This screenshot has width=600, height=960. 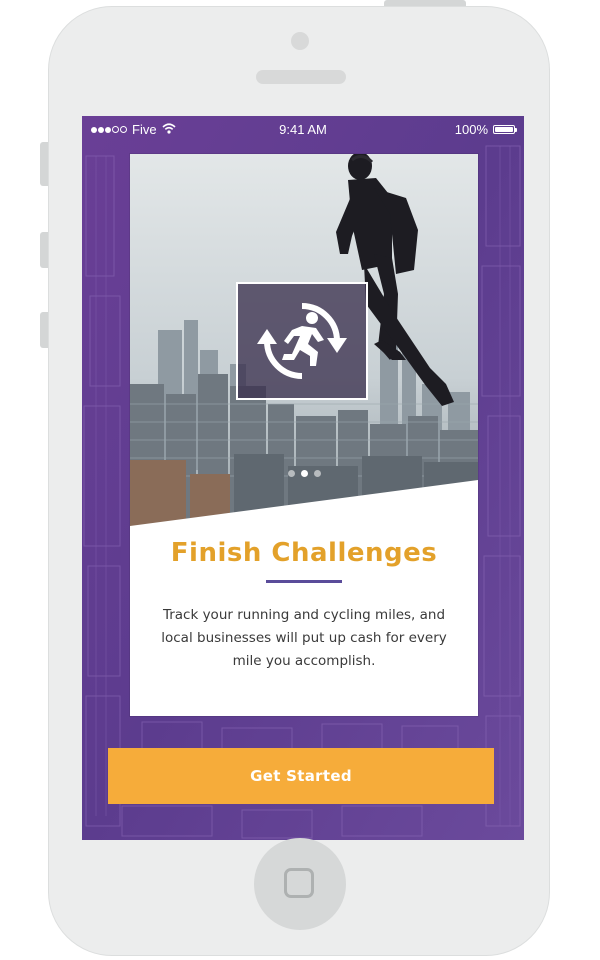 What do you see at coordinates (44, 330) in the screenshot?
I see `volume-down-button` at bounding box center [44, 330].